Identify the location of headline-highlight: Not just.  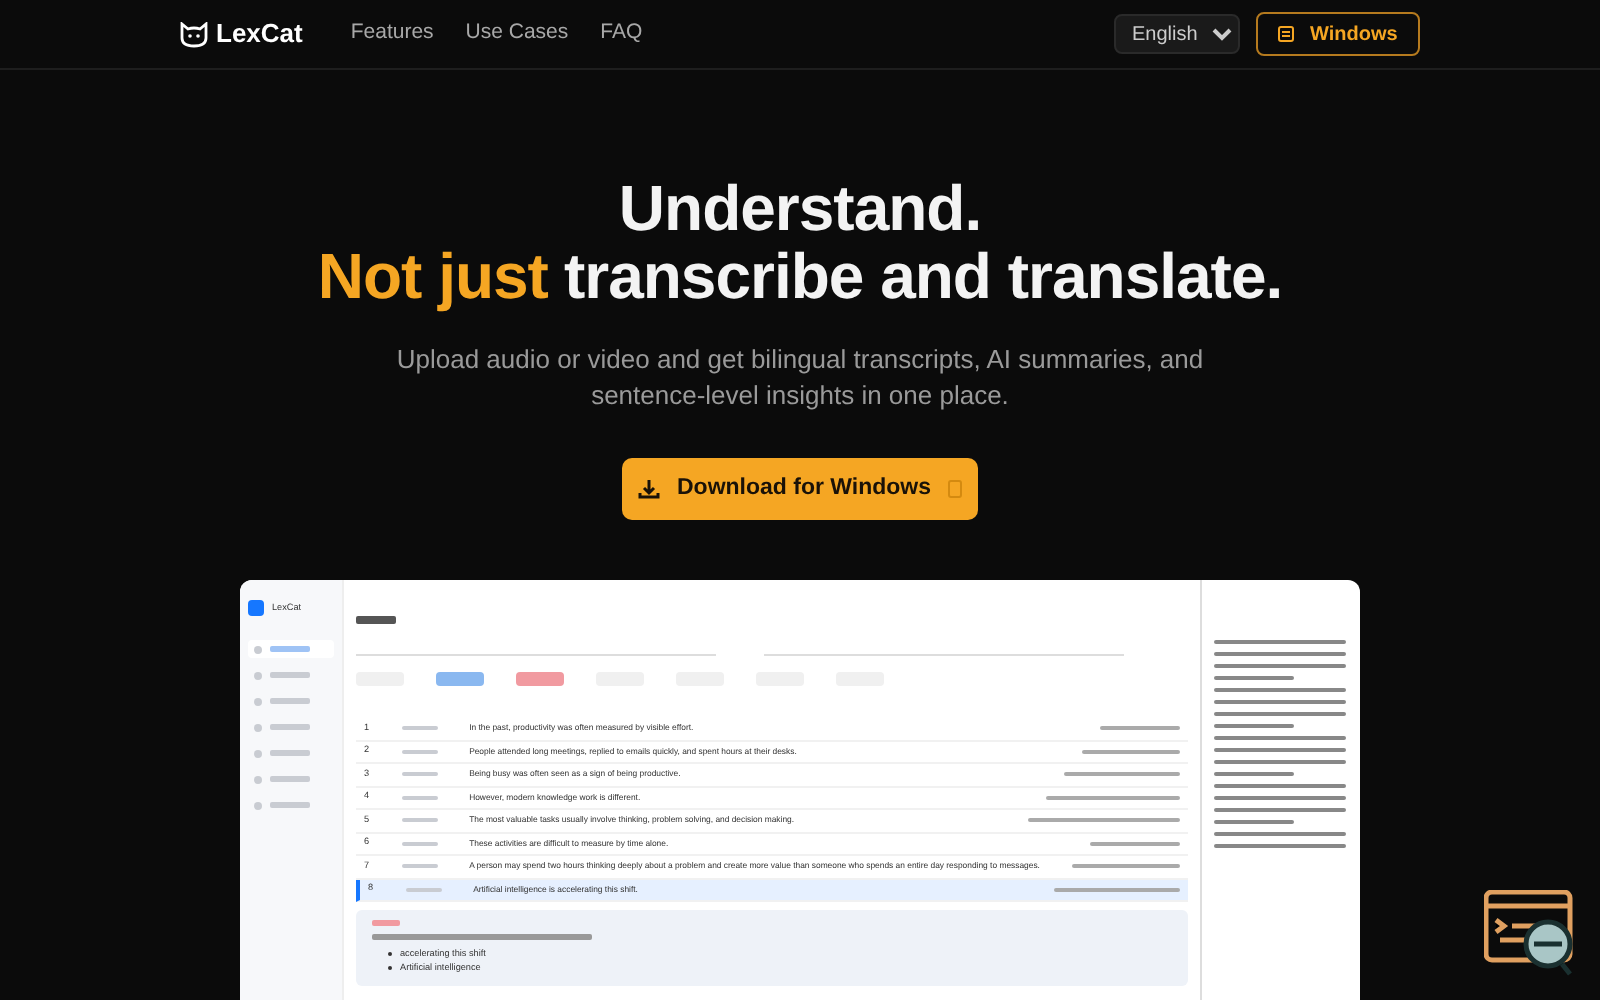
(432, 276).